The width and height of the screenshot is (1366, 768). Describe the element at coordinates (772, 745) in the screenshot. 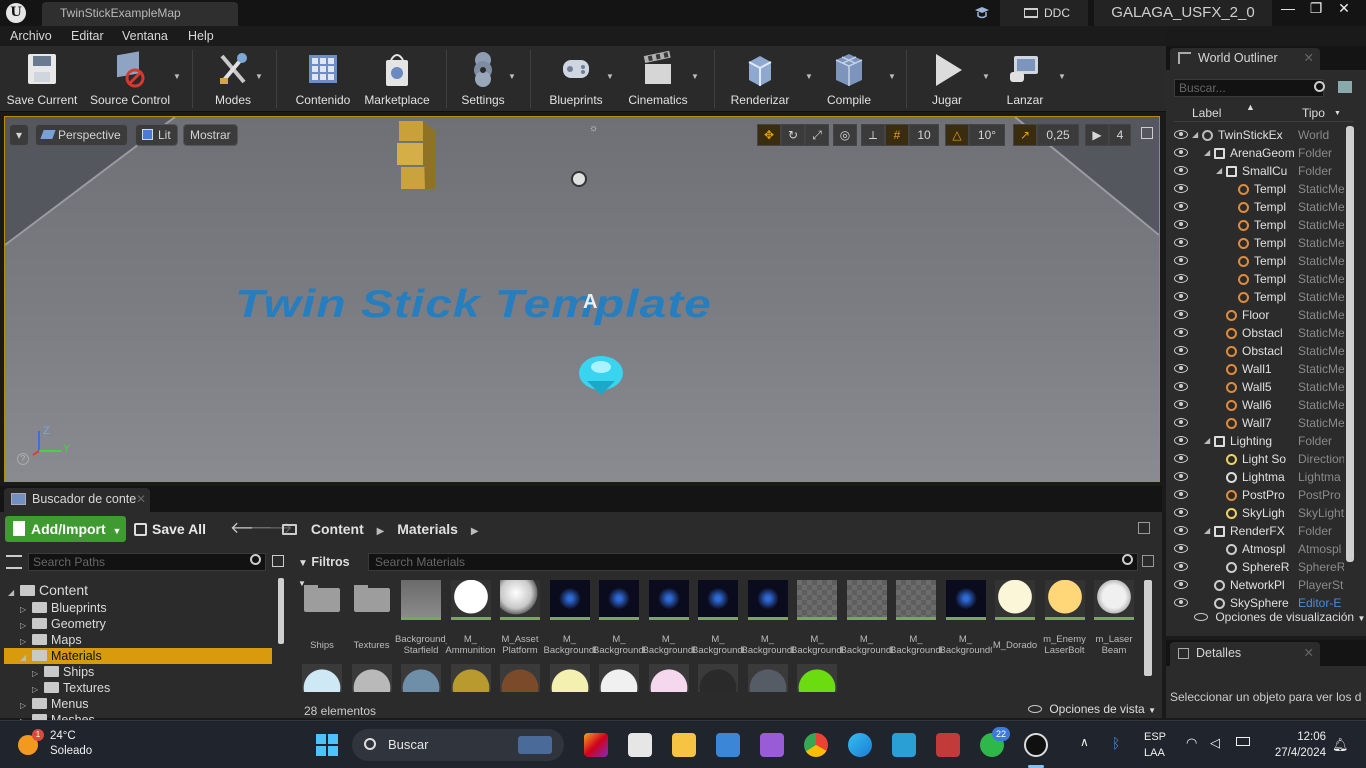

I see `visual-studio-icon` at that location.